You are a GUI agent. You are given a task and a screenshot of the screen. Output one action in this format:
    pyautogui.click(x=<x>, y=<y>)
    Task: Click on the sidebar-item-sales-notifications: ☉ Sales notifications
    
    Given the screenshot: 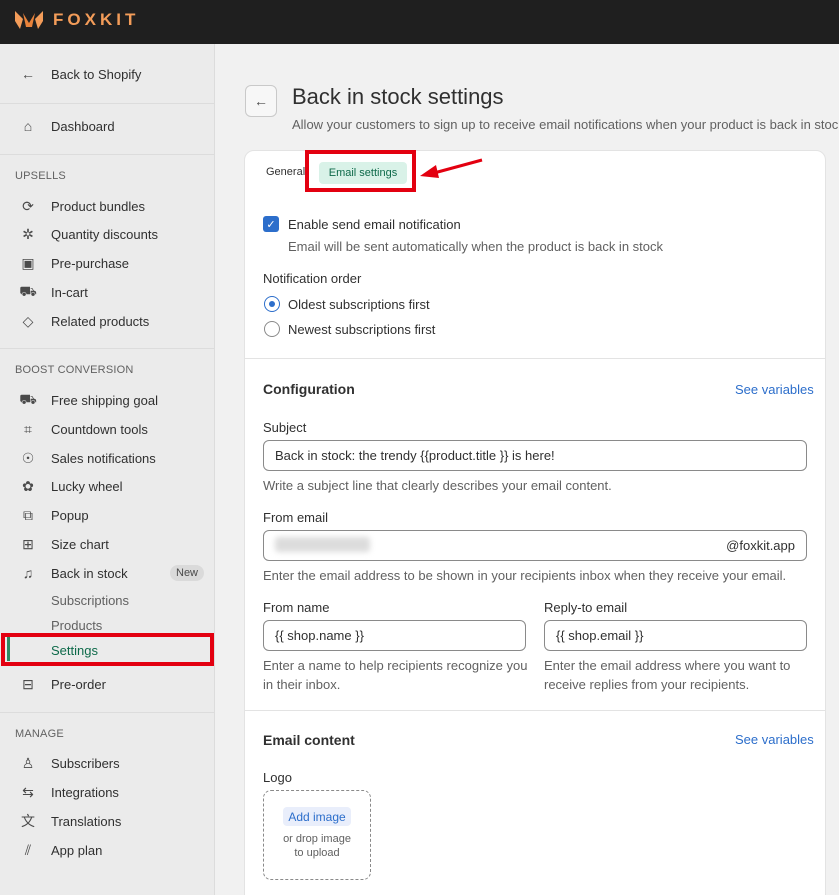 What is the action you would take?
    pyautogui.click(x=107, y=458)
    